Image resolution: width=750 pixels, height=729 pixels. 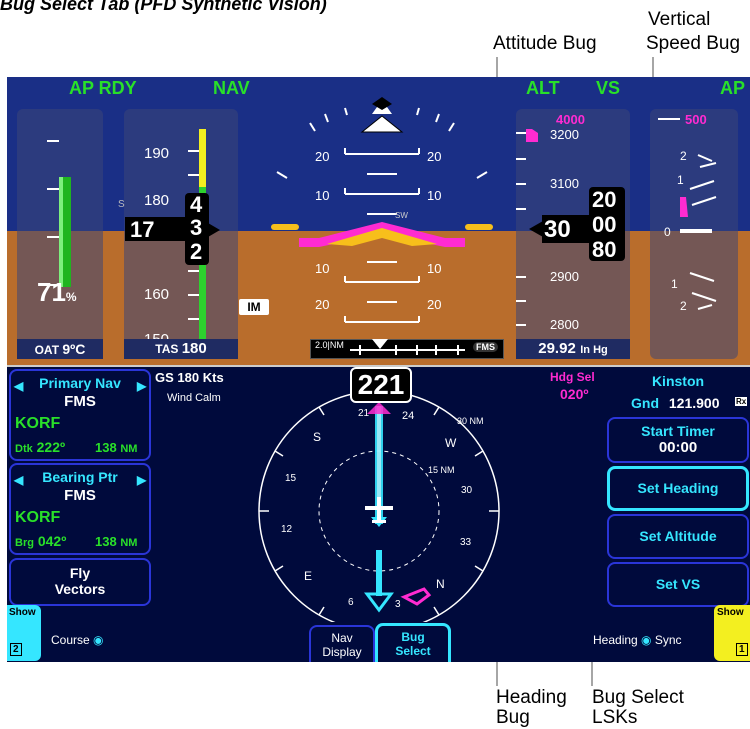 I want to click on airspeed-readout: 17, so click(x=155, y=229).